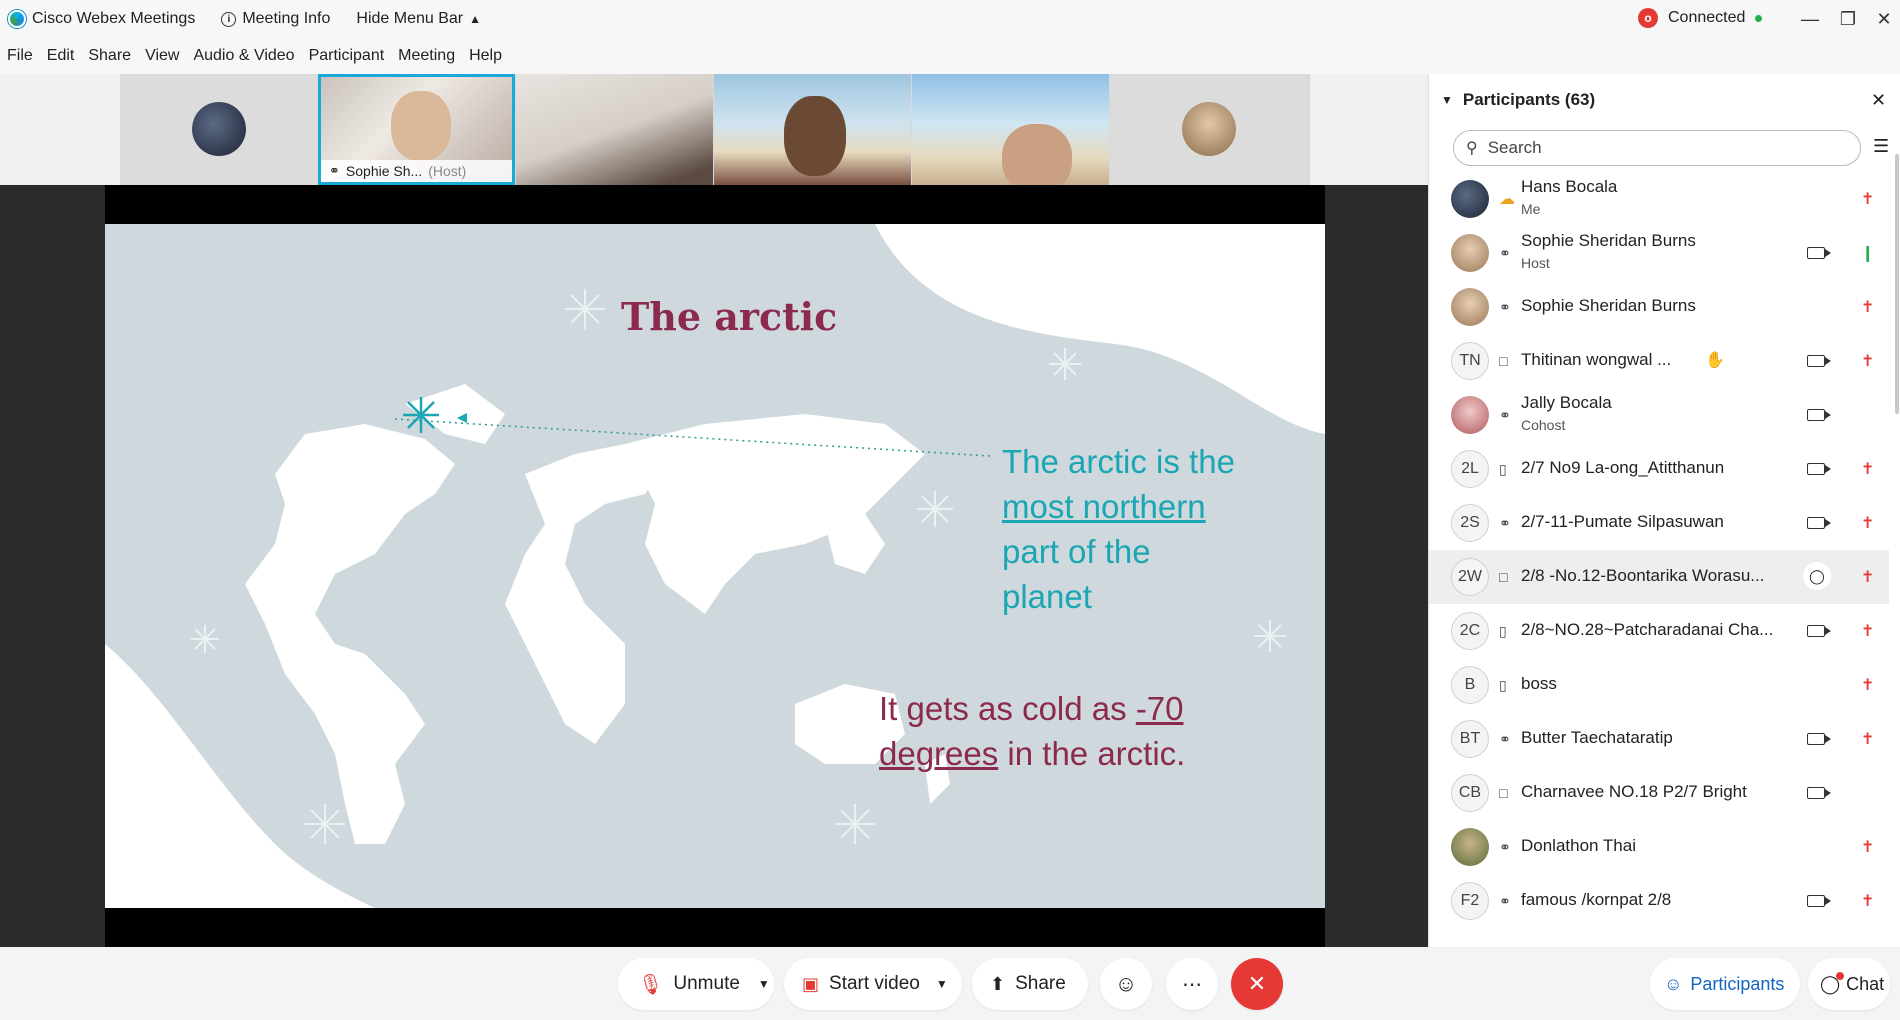  Describe the element at coordinates (1897, 284) in the screenshot. I see `participants-scrollbar` at that location.